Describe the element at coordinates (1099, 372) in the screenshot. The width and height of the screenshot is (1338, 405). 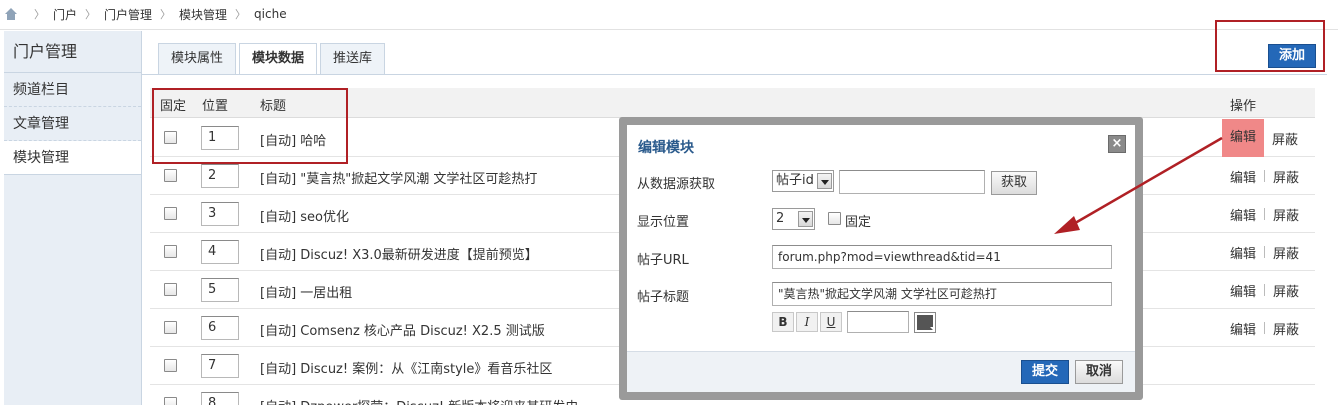
I see `cancel-button: 取消` at that location.